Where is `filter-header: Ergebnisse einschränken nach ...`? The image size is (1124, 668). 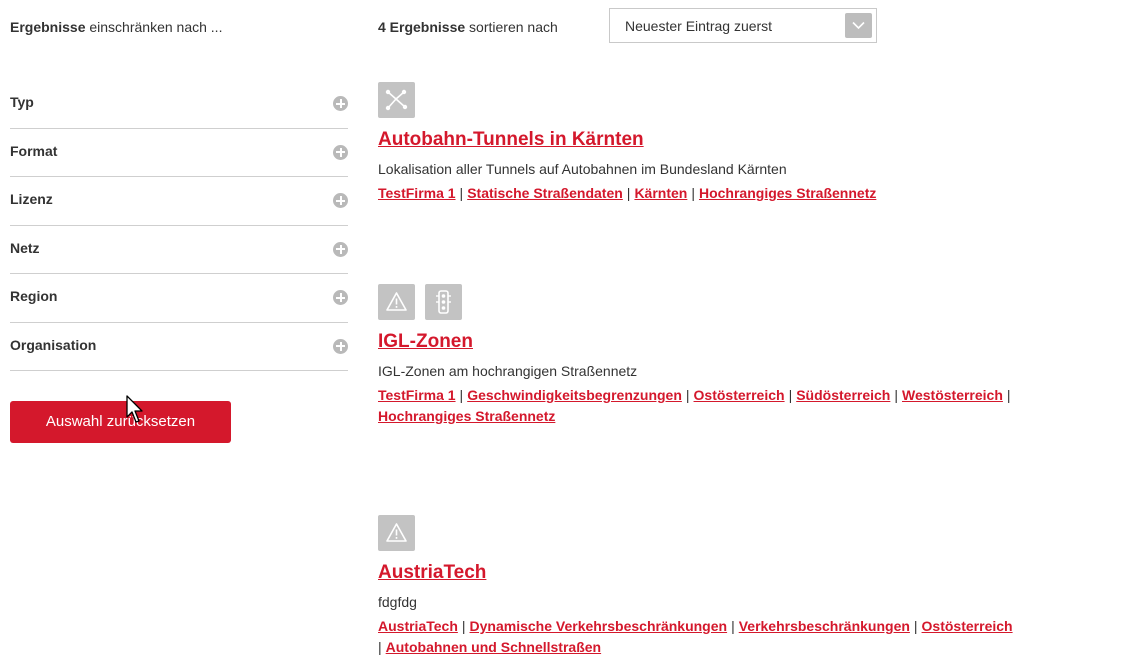 filter-header: Ergebnisse einschränken nach ... is located at coordinates (116, 27).